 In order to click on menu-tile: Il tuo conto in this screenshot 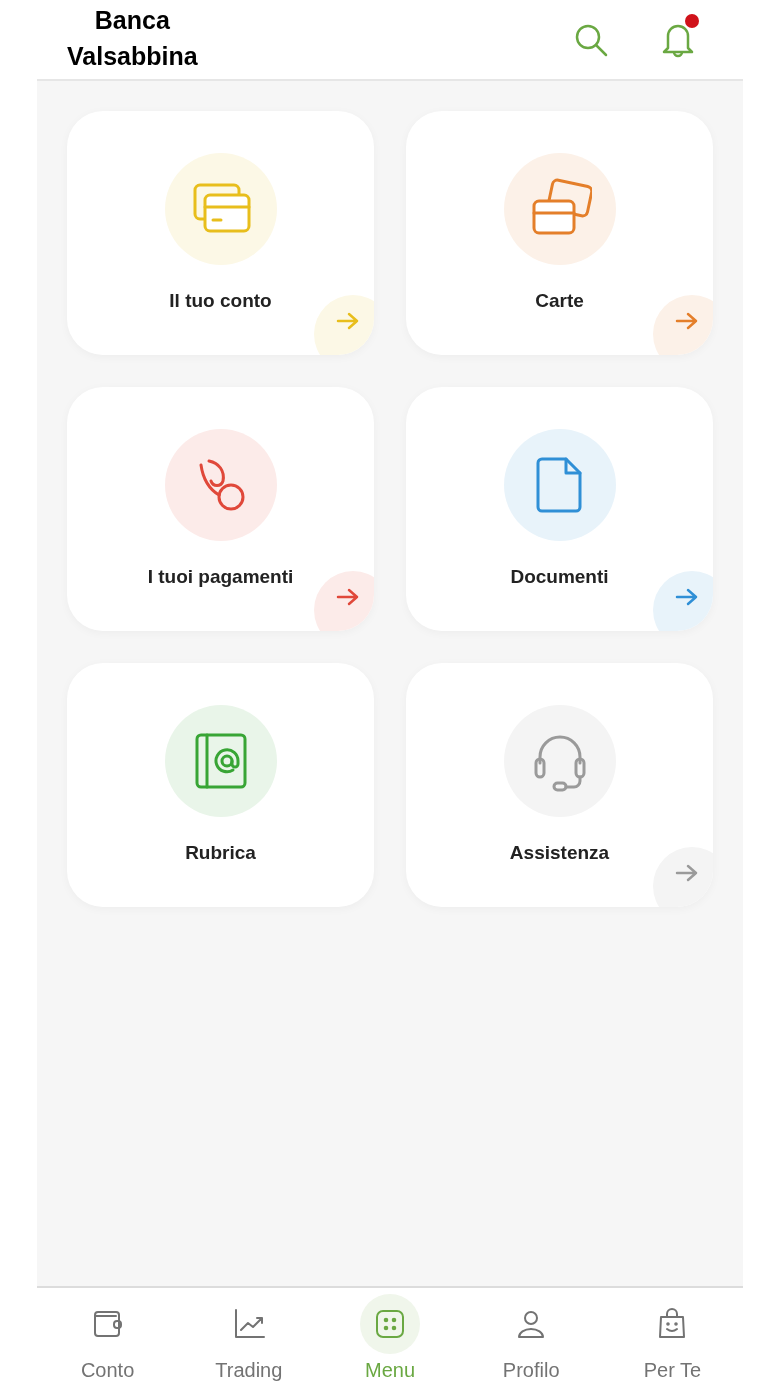, I will do `click(220, 233)`.